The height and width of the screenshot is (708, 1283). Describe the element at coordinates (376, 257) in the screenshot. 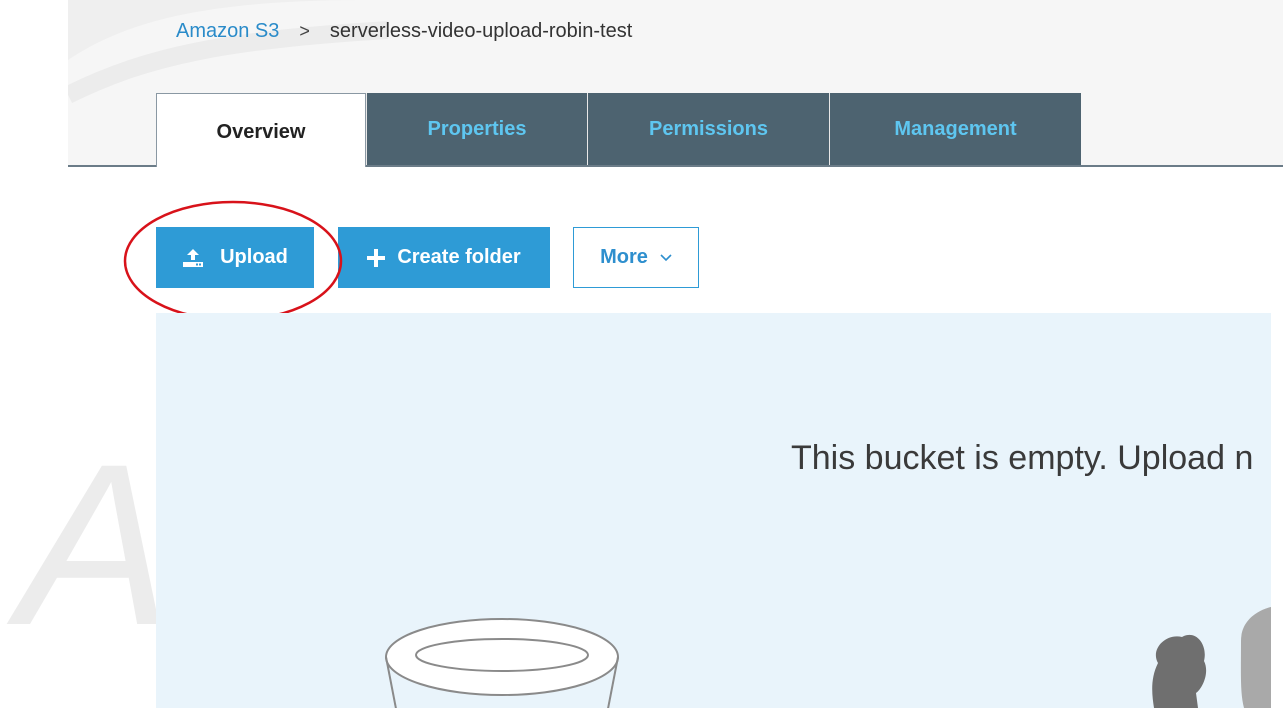

I see `plus-icon` at that location.